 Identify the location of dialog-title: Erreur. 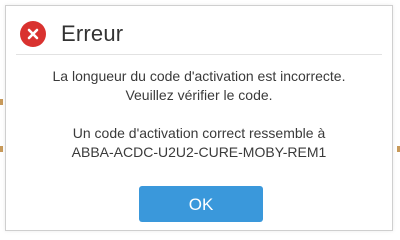
(92, 33).